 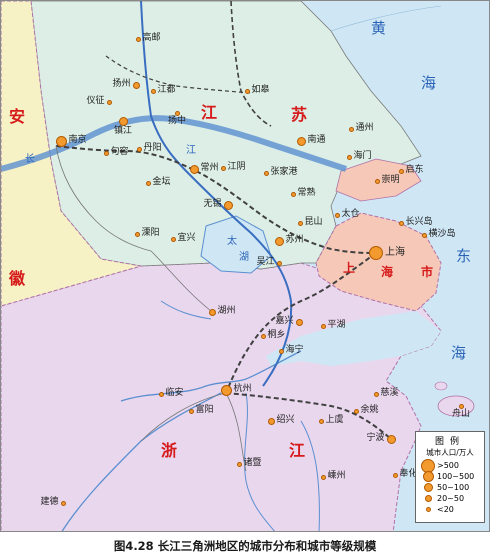 I want to click on city-label: 溧阳, so click(x=150, y=233).